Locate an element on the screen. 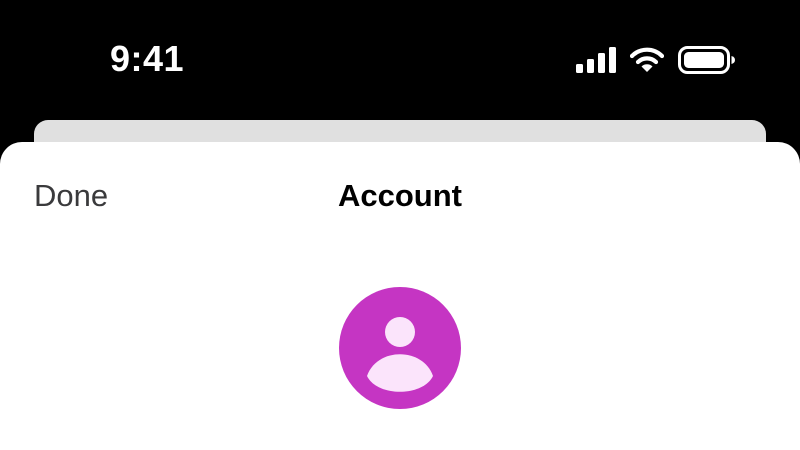 The width and height of the screenshot is (800, 450). battery-icon is located at coordinates (707, 60).